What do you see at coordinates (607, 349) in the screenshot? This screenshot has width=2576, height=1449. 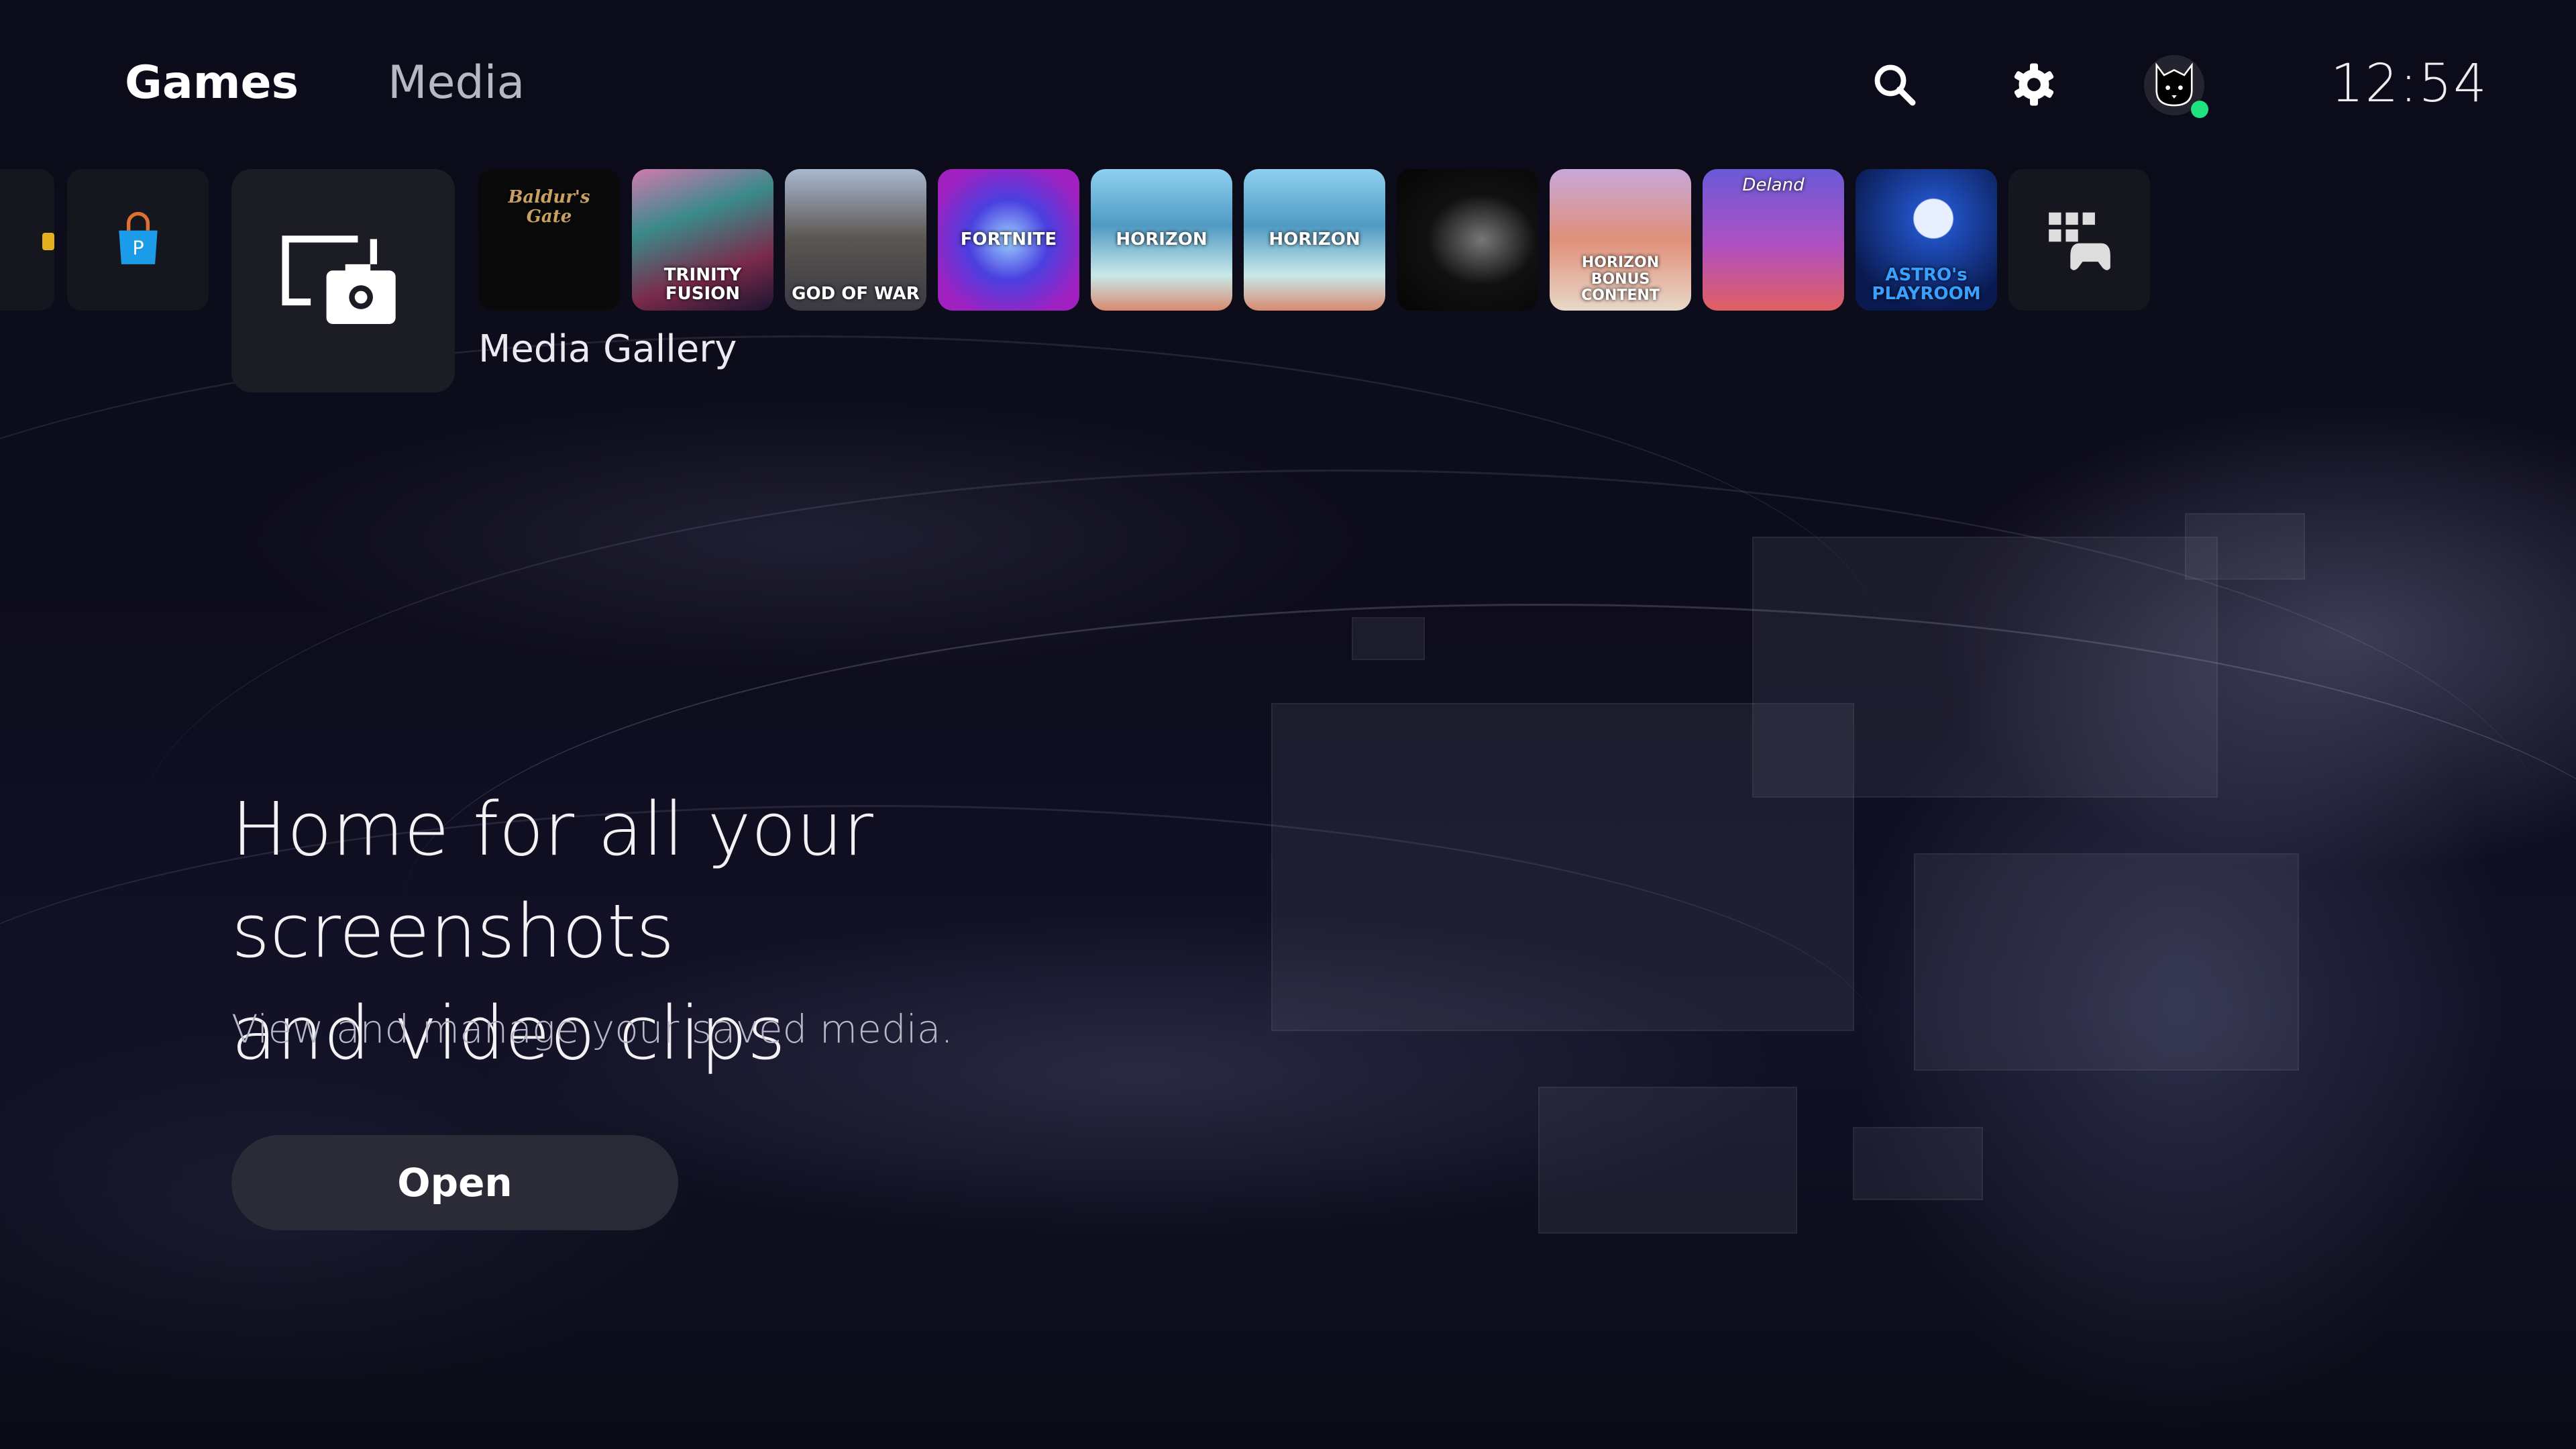 I see `selected-tile-label: Media Gallery` at bounding box center [607, 349].